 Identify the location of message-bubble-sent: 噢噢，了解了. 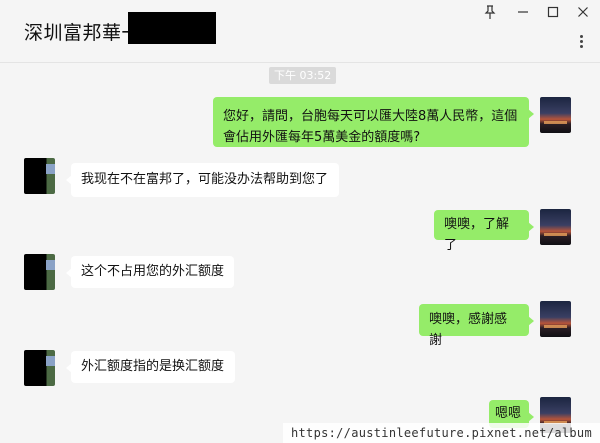
(484, 231).